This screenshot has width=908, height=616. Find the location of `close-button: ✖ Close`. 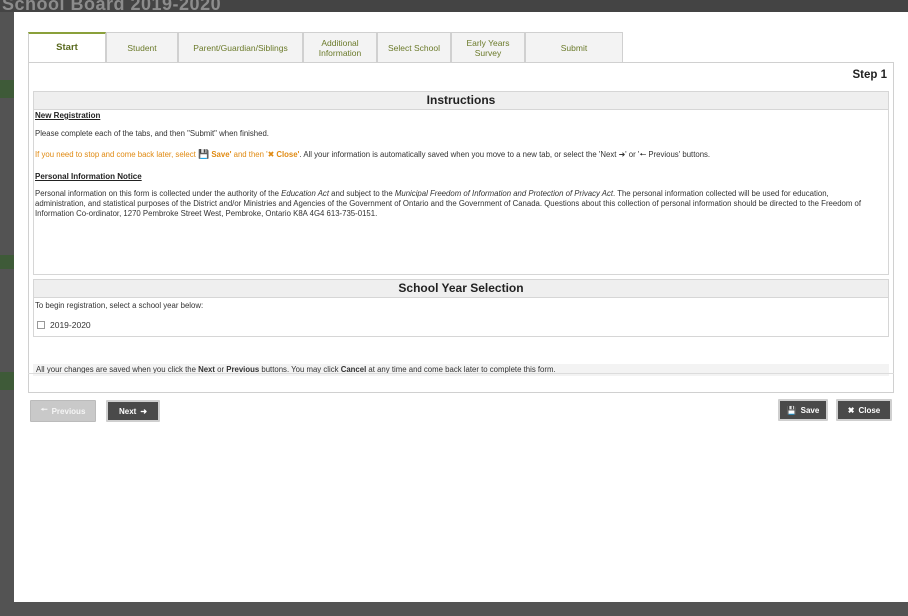

close-button: ✖ Close is located at coordinates (864, 410).